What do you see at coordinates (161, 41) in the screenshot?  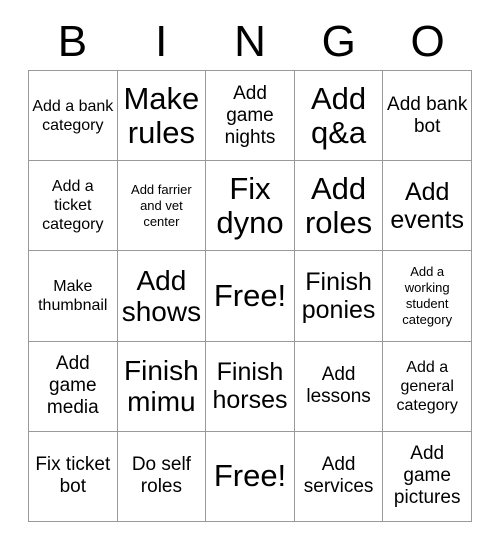 I see `bingo-header-letter-i: I` at bounding box center [161, 41].